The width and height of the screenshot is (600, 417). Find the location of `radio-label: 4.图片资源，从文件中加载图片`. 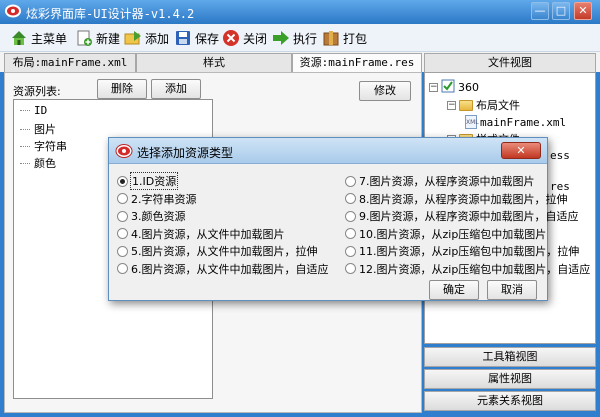

radio-label: 4.图片资源，从文件中加载图片 is located at coordinates (208, 234).